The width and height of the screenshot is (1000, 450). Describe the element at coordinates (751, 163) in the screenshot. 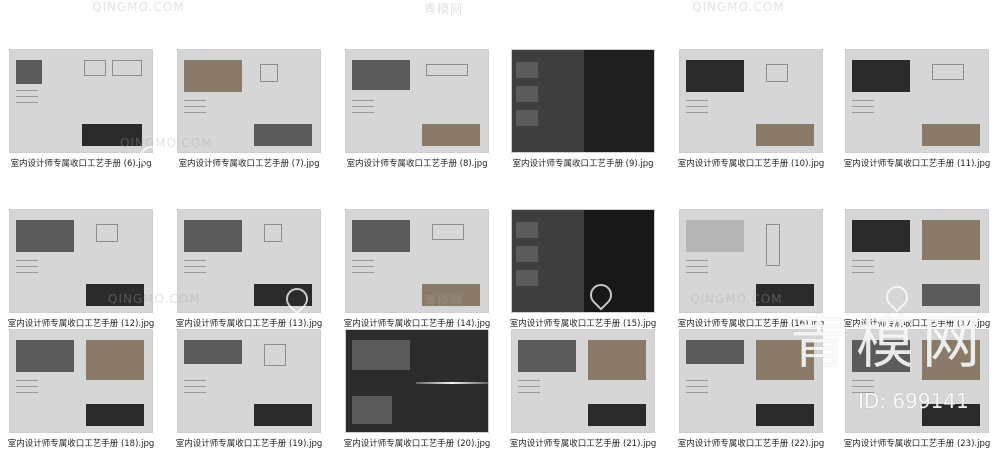

I see `thumbnail-caption: 室内设计师专属收口工艺手册 (10).jpg` at that location.